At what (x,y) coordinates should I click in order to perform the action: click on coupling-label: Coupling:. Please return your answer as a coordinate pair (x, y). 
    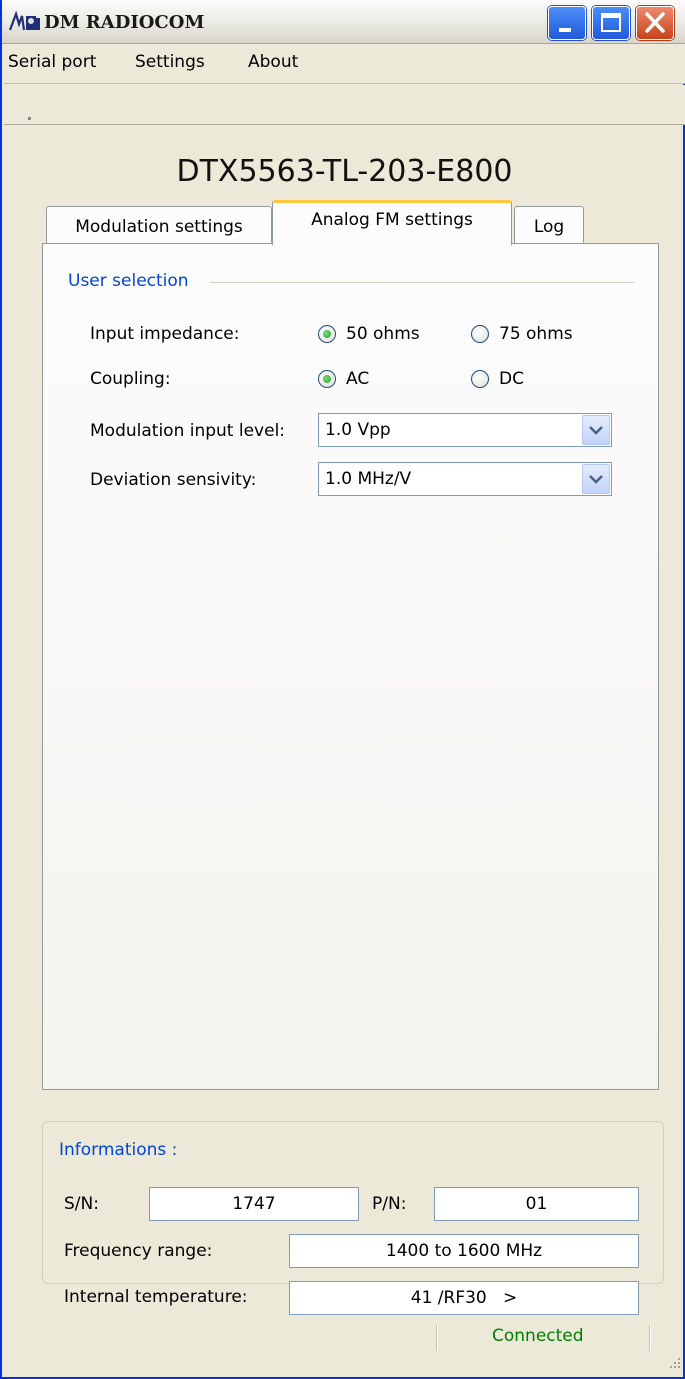
    Looking at the image, I should click on (130, 379).